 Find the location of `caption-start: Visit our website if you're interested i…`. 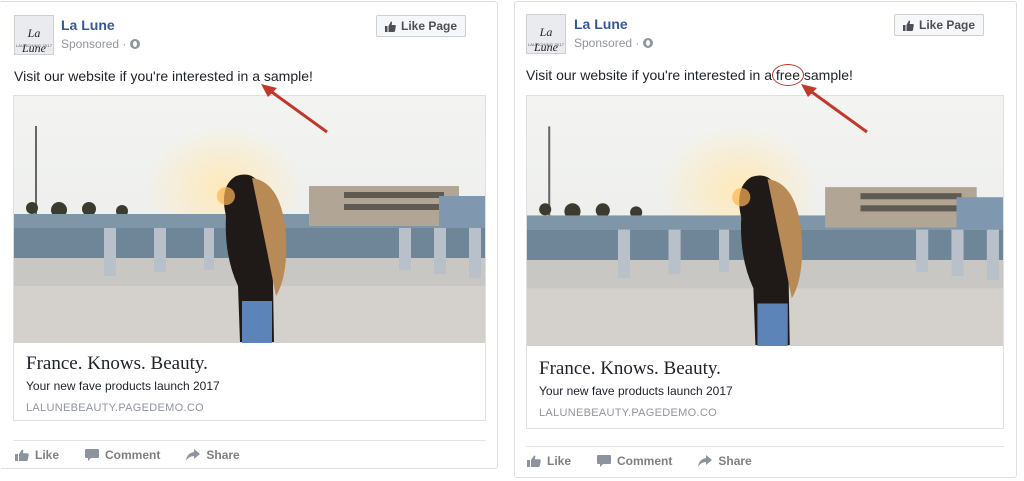

caption-start: Visit our website if you're interested i… is located at coordinates (651, 75).